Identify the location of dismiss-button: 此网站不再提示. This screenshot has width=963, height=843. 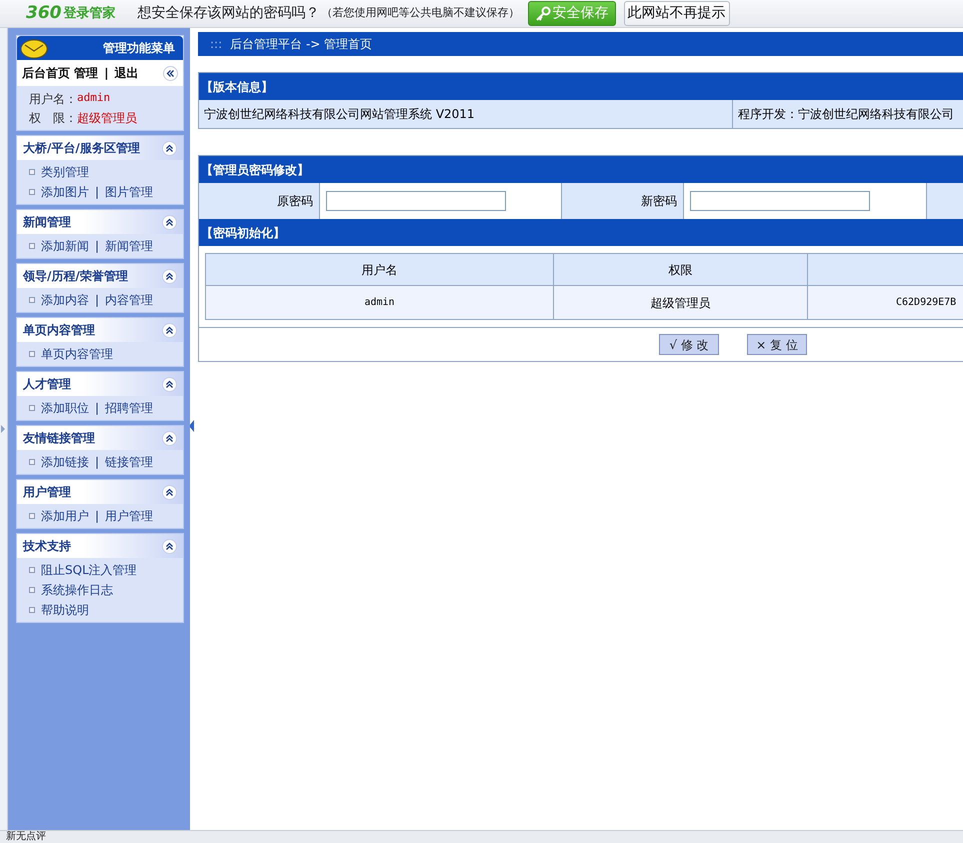
(677, 13).